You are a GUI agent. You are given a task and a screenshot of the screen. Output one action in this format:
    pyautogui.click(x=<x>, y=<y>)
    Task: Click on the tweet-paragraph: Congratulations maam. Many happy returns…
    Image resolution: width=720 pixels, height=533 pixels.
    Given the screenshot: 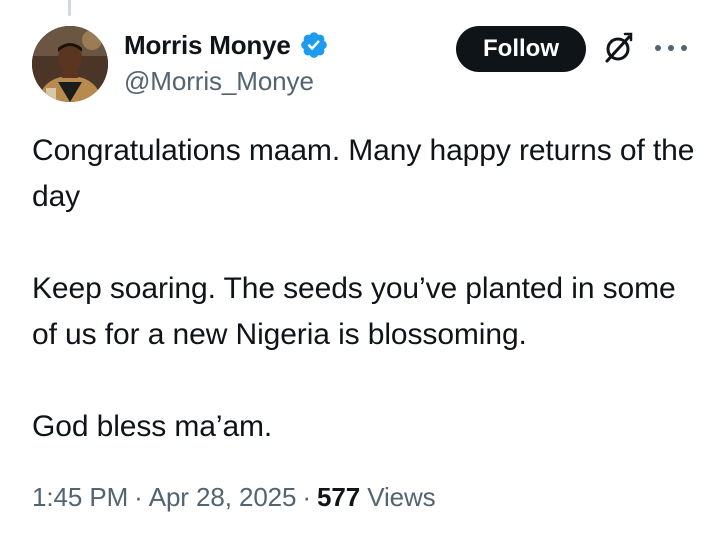 What is the action you would take?
    pyautogui.click(x=363, y=173)
    